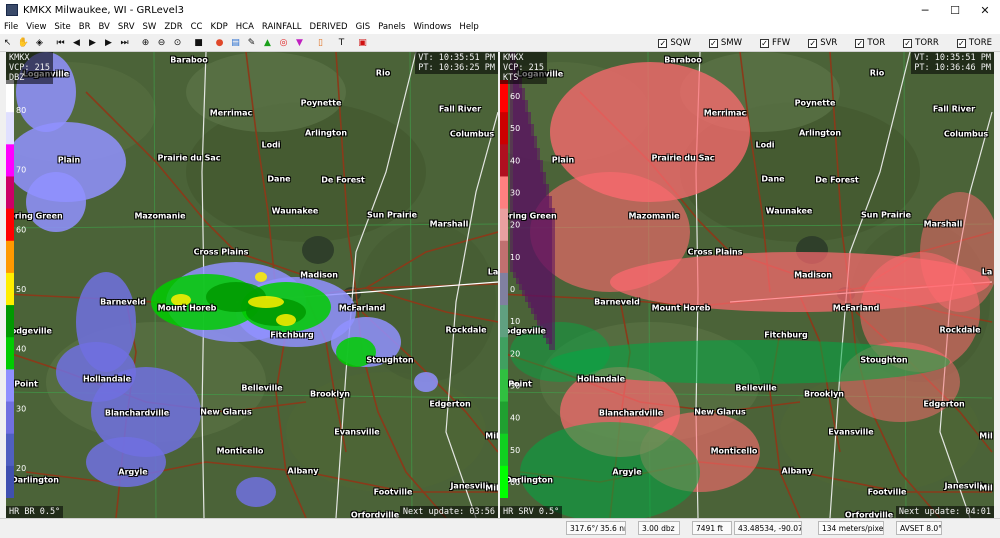 The height and width of the screenshot is (538, 1000). What do you see at coordinates (980, 43) in the screenshot?
I see `warning-label: TORE` at bounding box center [980, 43].